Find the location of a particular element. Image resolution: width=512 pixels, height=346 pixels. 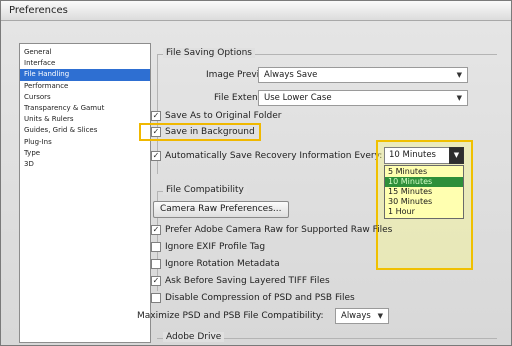

ignore-rotation-label: Ignore Rotation Metadata is located at coordinates (222, 263).